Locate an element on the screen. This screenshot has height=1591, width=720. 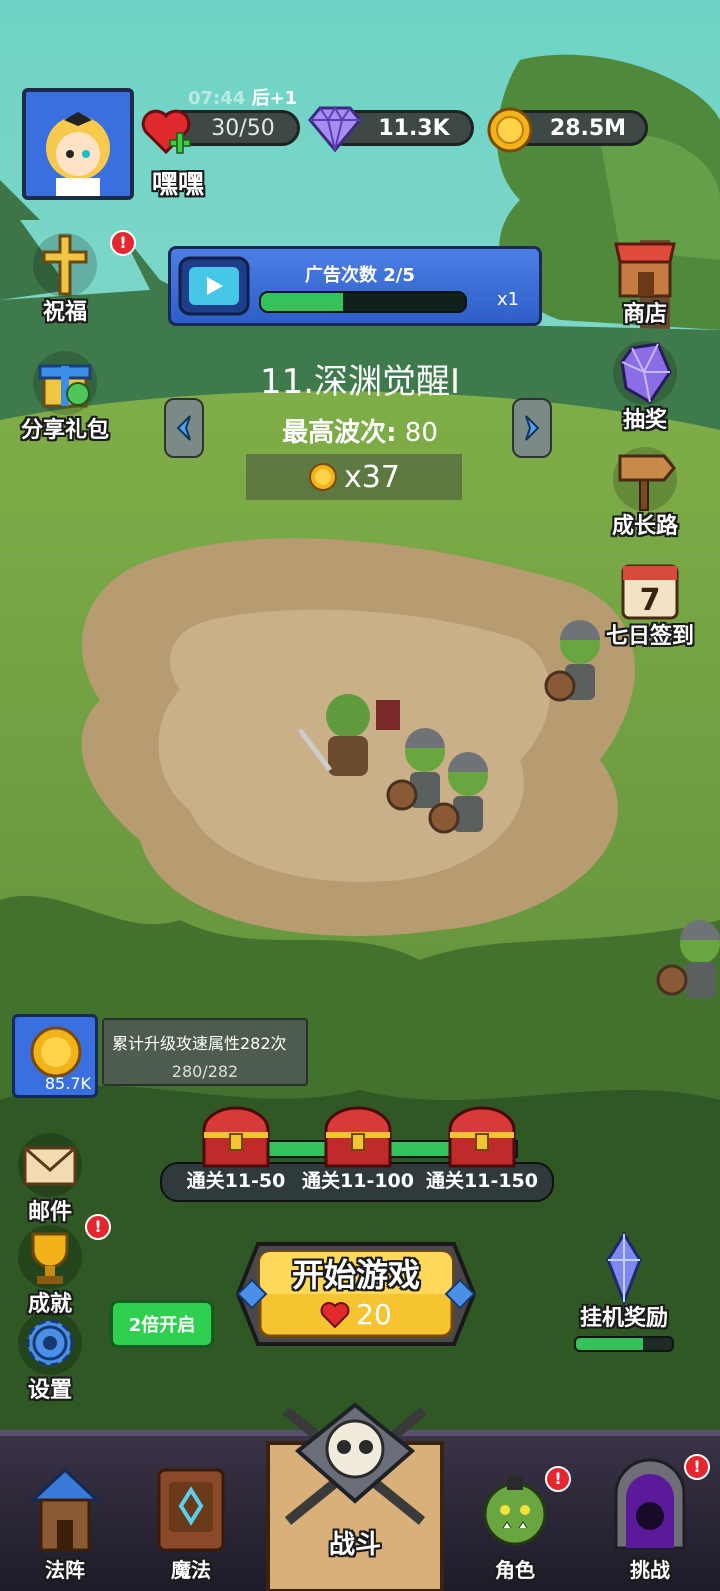
double-speed-label: 2倍开启 is located at coordinates (162, 1325).